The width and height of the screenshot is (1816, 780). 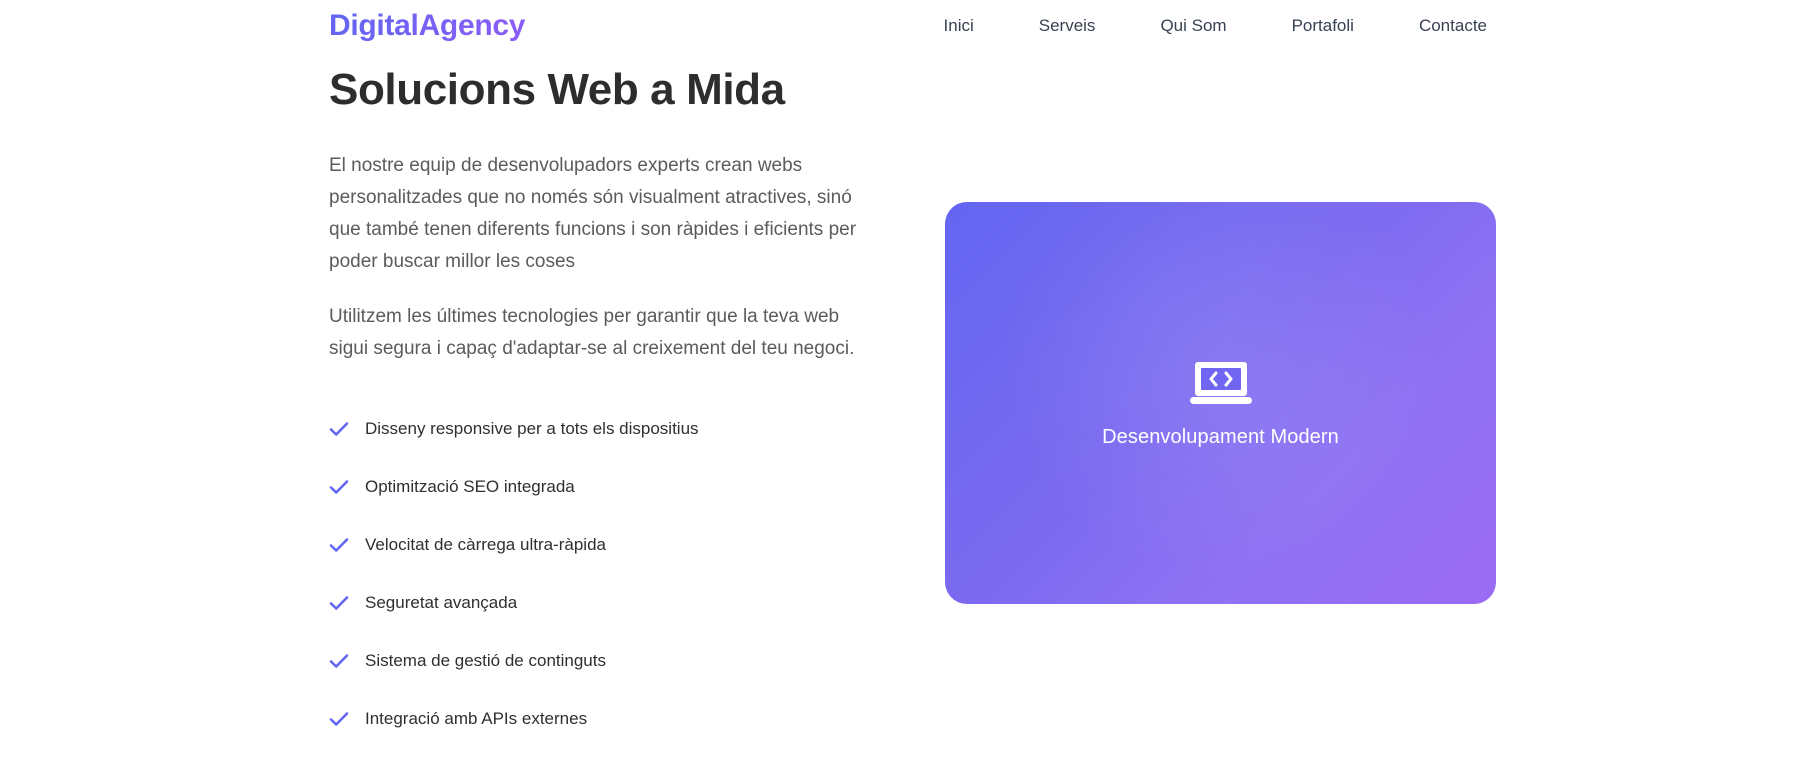 I want to click on feature-item: Integració amb APIs externes, so click(x=514, y=719).